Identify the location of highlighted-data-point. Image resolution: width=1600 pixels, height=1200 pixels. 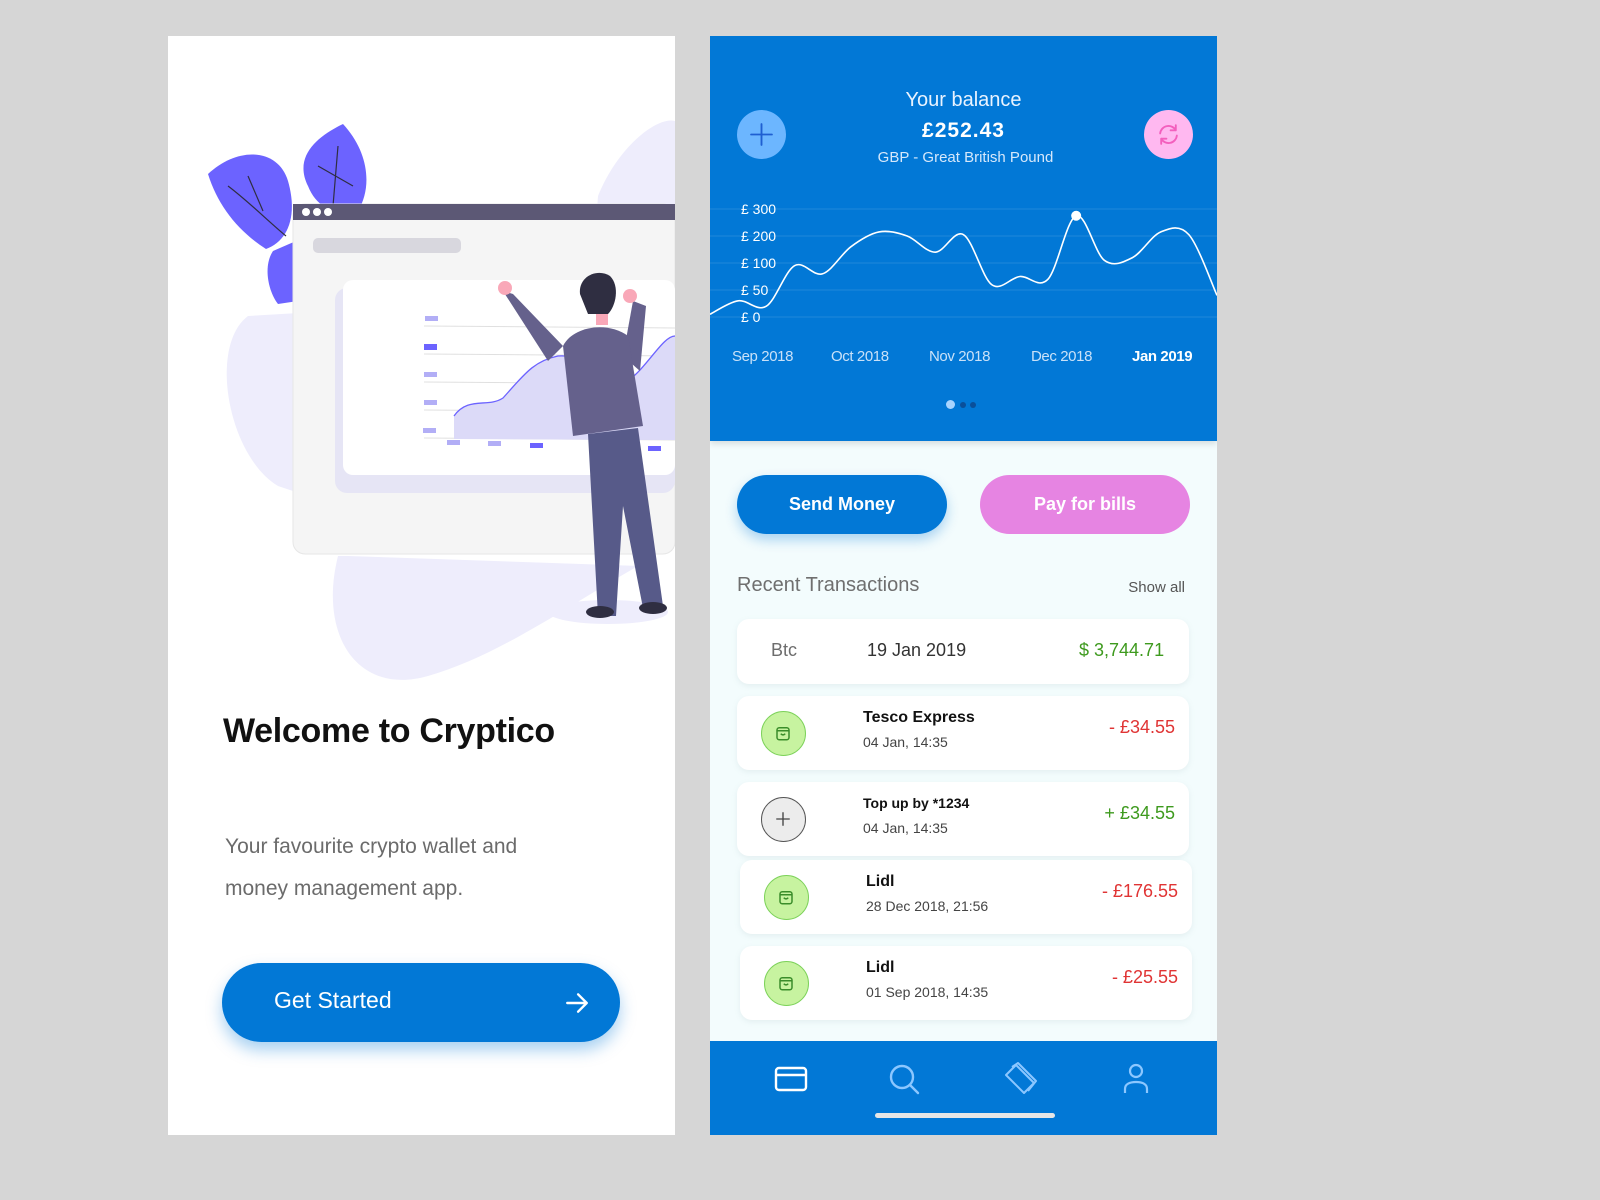
(1076, 215).